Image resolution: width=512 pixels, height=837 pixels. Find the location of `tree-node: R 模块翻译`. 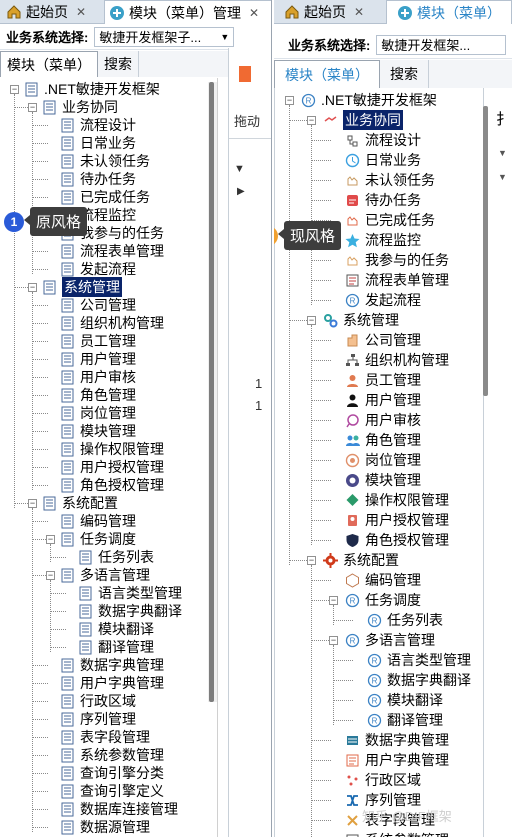

tree-node: R 模块翻译 is located at coordinates (405, 700).